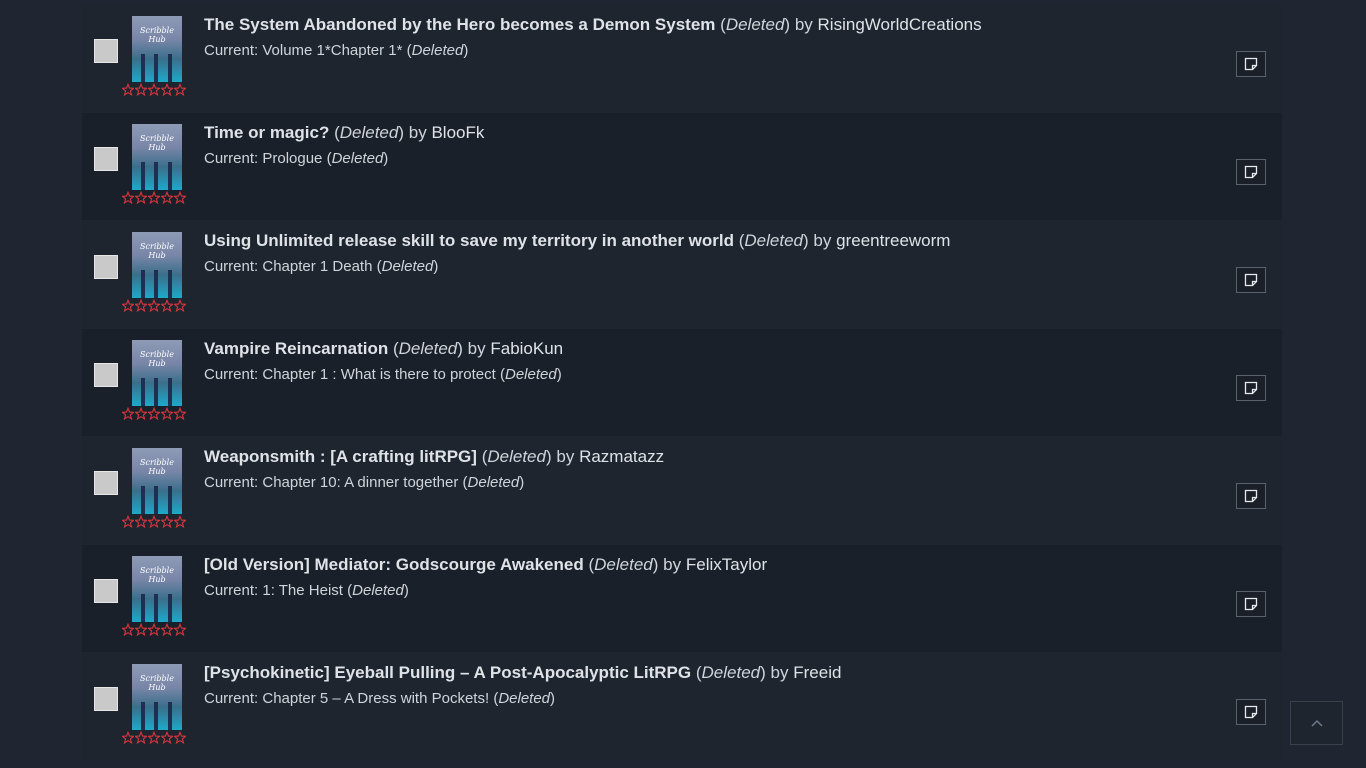 The height and width of the screenshot is (768, 1366). I want to click on scroll-to-top-button, so click(1316, 723).